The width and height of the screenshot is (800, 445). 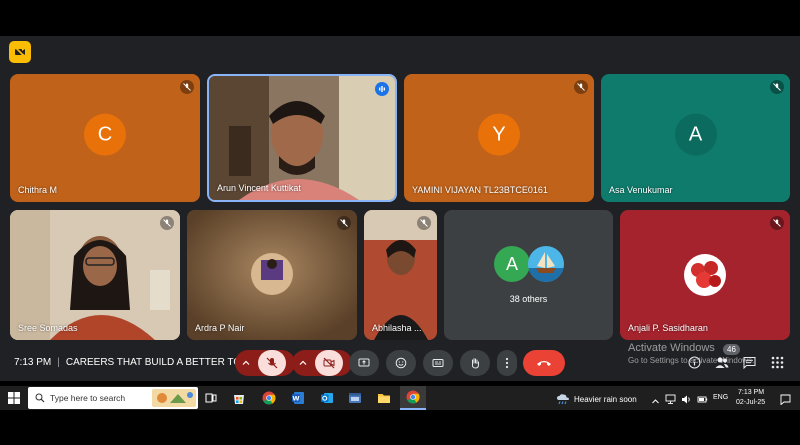 What do you see at coordinates (480, 190) in the screenshot?
I see `participant-name: YAMINI VIJAYAN TL23BTCE0161` at bounding box center [480, 190].